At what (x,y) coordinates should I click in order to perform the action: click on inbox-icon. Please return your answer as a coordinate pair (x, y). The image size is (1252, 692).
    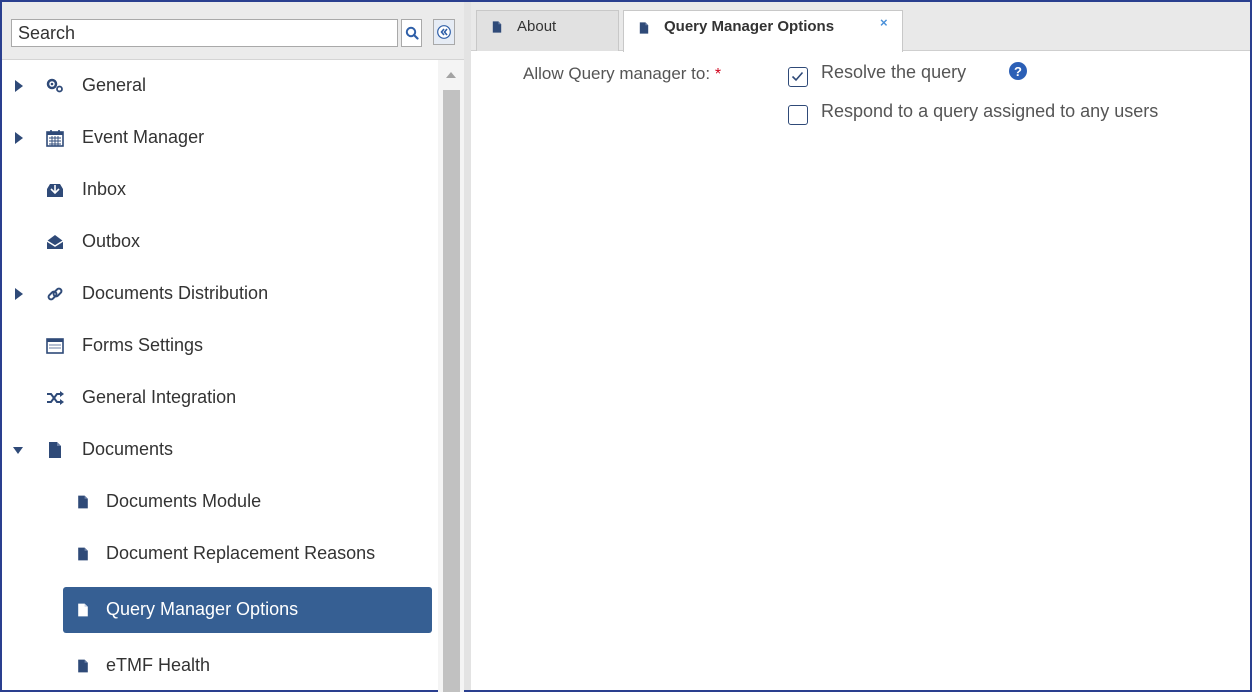
    Looking at the image, I should click on (55, 190).